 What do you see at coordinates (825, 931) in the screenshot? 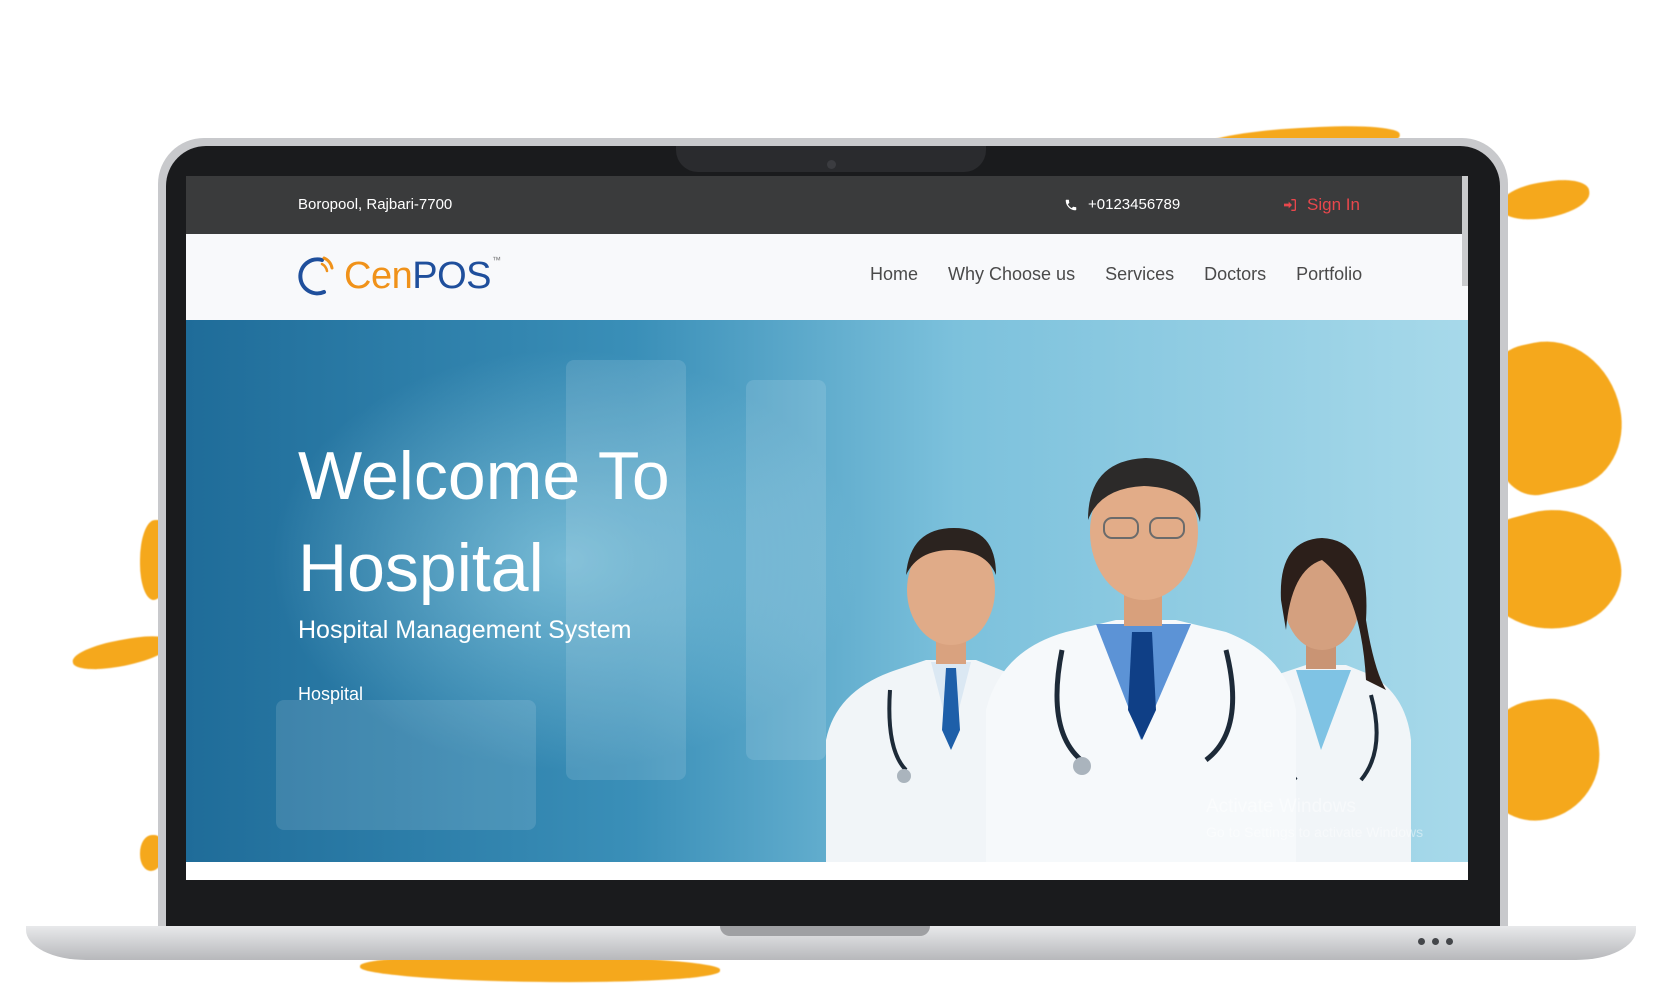
I see `laptop-base-groove` at bounding box center [825, 931].